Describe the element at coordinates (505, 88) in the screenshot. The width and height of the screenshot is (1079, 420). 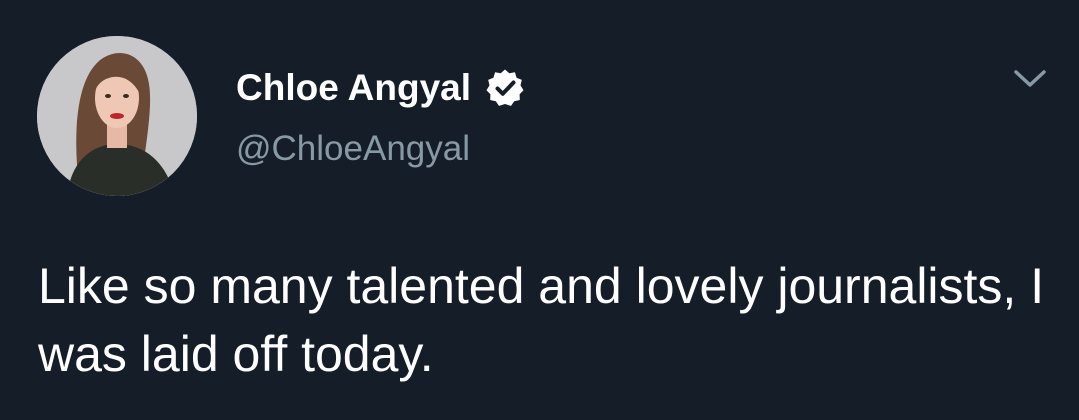
I see `verified-badge-icon` at that location.